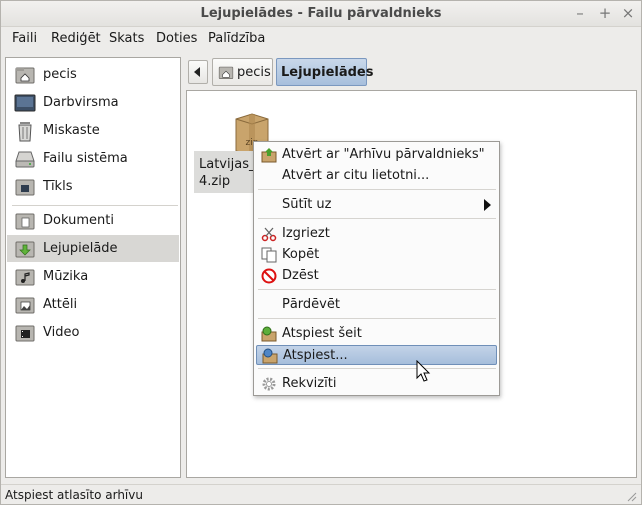  I want to click on sidebar-item-pictures: Attēli, so click(93, 304).